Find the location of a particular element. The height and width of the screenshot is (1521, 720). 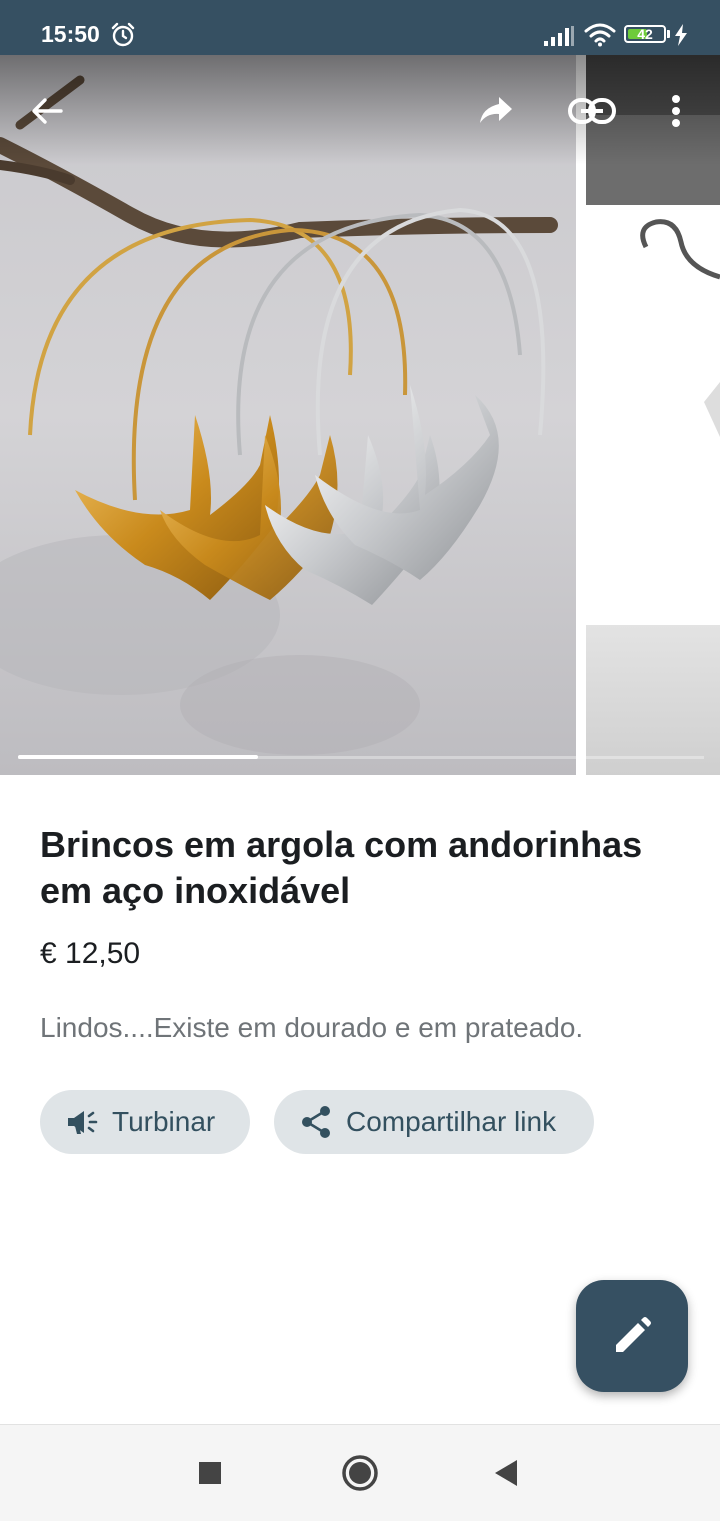

gallery-progress-fill is located at coordinates (138, 757).